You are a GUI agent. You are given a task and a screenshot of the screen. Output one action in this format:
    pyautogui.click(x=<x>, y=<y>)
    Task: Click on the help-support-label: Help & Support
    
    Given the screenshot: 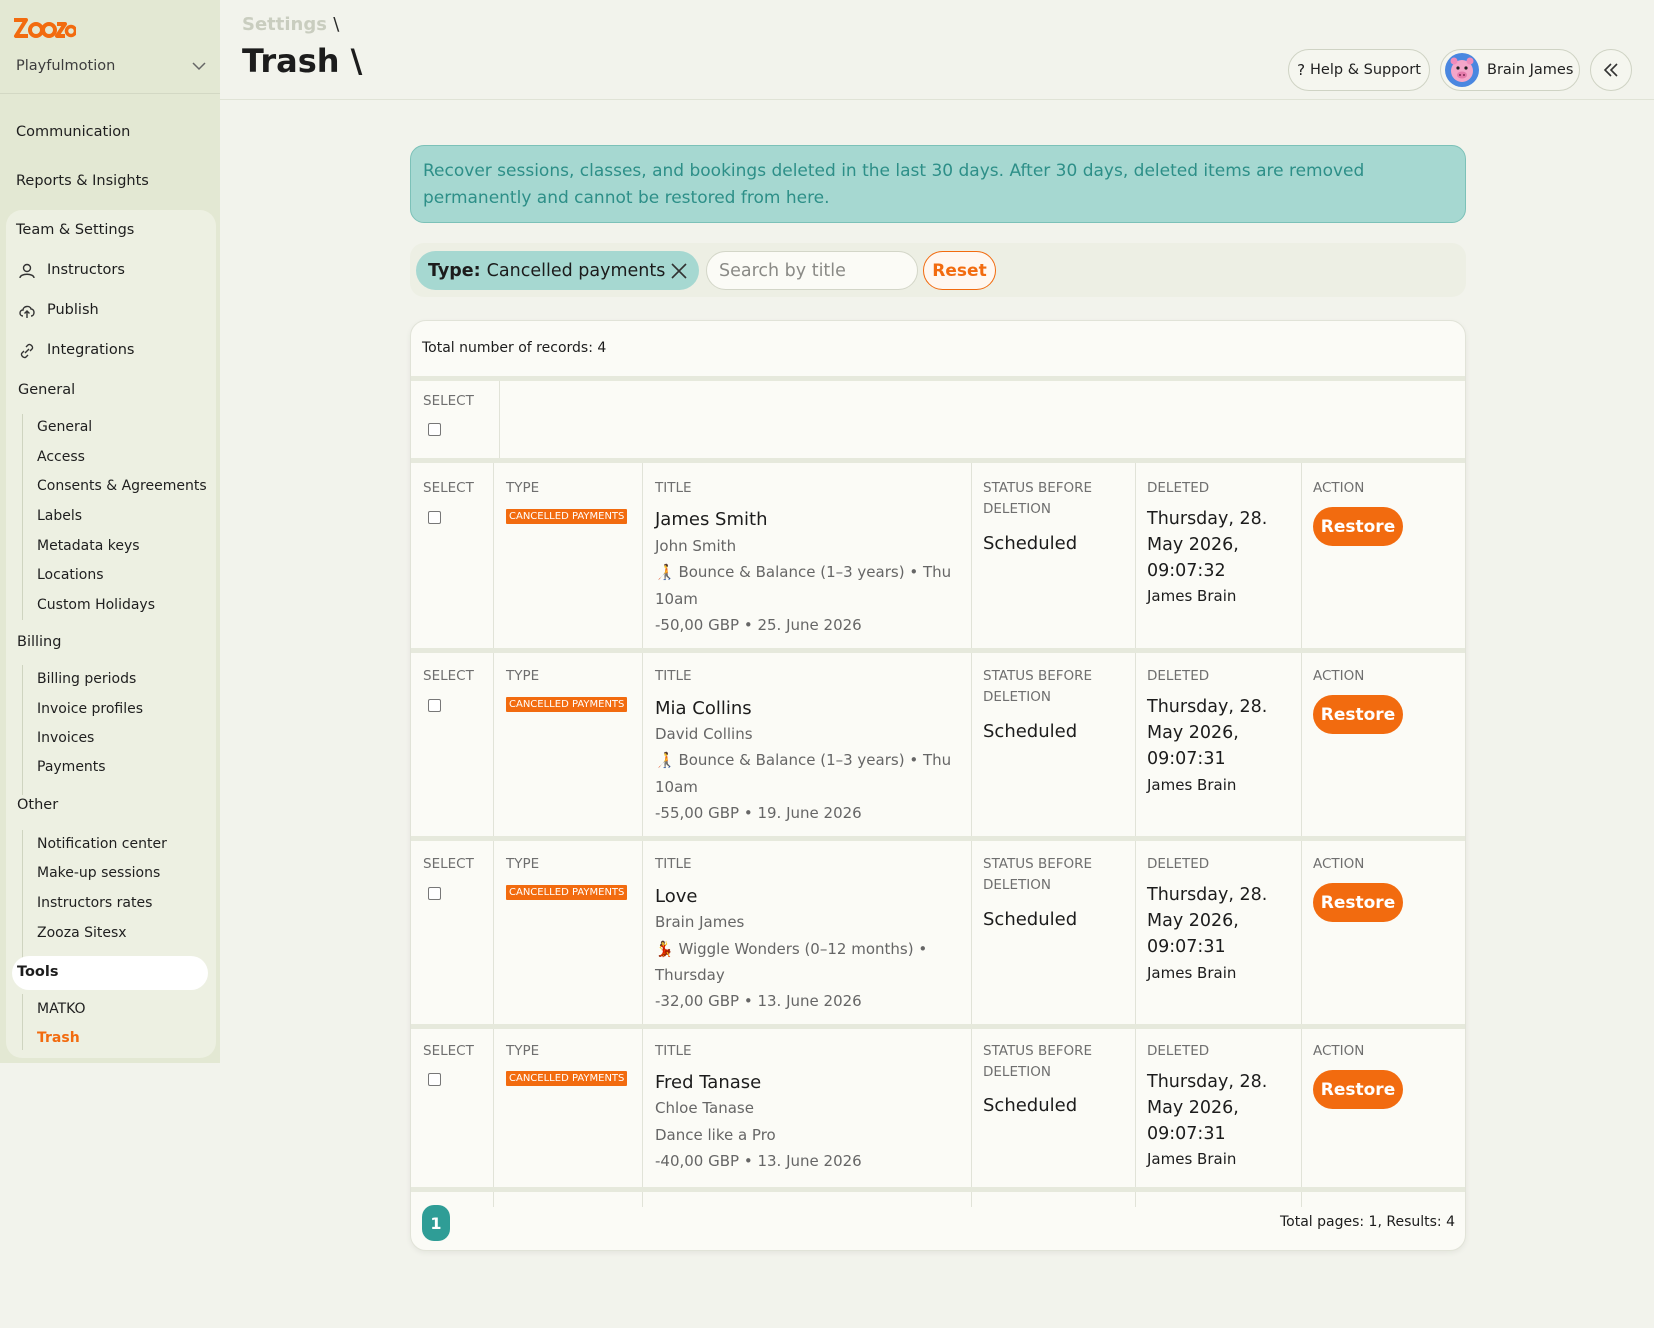 What is the action you would take?
    pyautogui.click(x=1365, y=70)
    